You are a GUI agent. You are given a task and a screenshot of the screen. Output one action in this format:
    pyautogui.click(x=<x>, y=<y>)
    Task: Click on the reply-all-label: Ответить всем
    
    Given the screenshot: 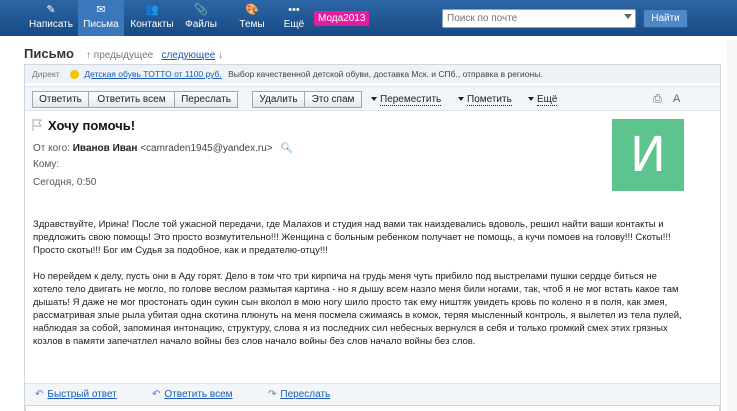 What is the action you would take?
    pyautogui.click(x=198, y=394)
    